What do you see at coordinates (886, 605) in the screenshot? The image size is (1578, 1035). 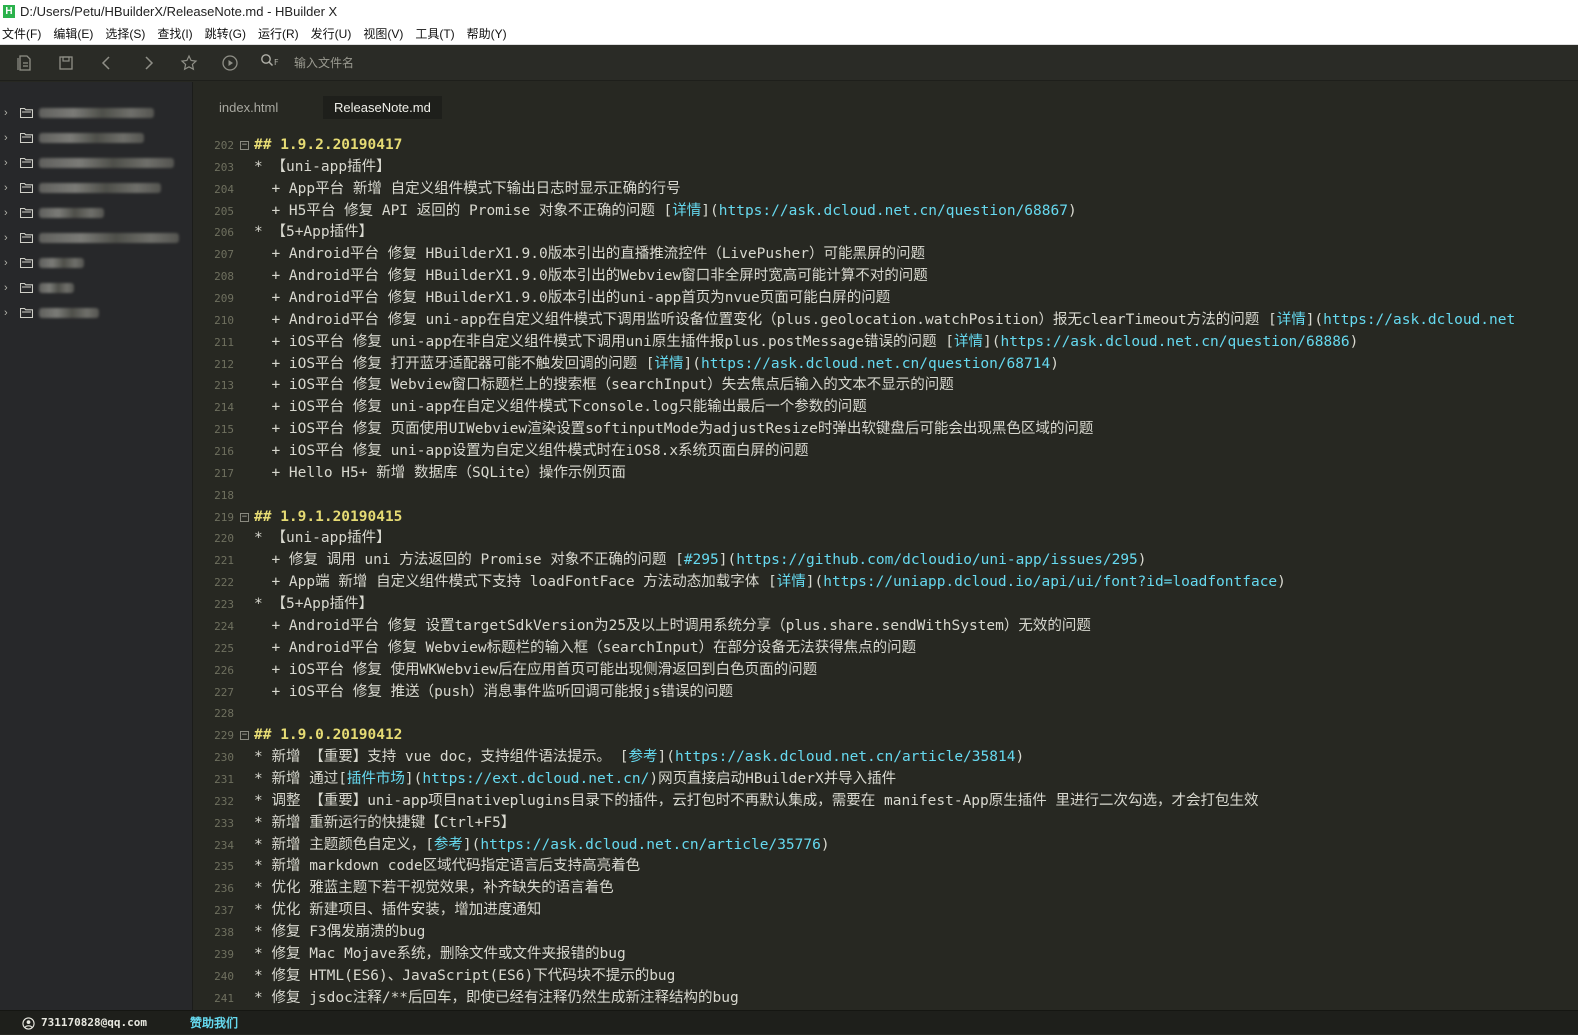 I see `code-line: 223 * 【5+App插件】` at bounding box center [886, 605].